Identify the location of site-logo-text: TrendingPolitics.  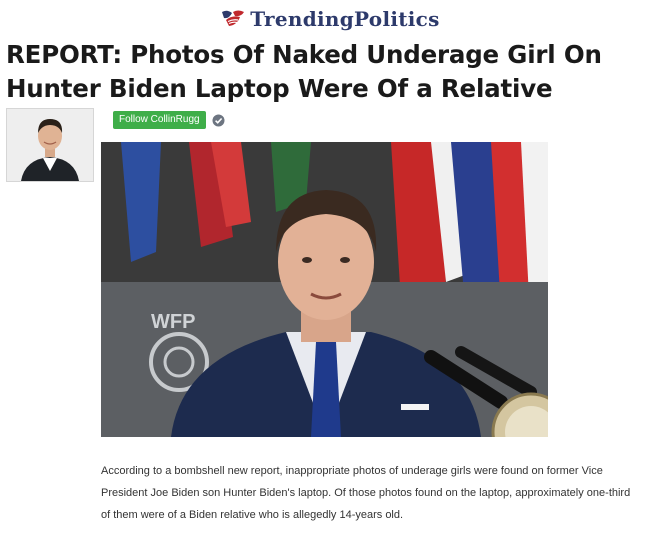
(344, 19).